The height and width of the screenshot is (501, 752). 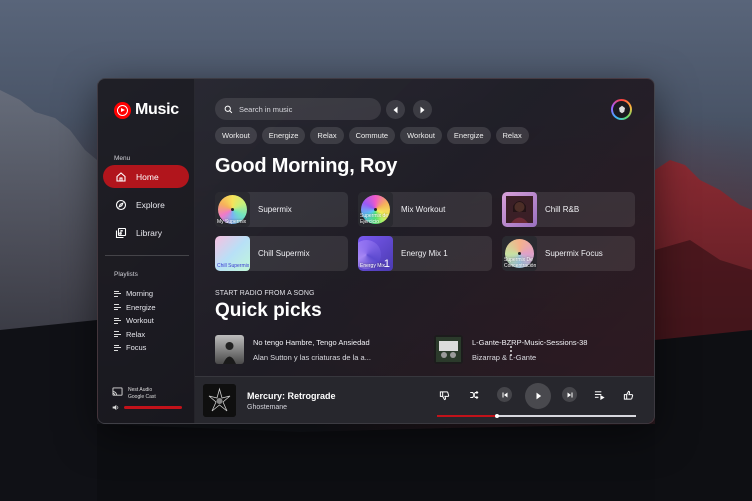 I want to click on mix-card-chill-rnb: Chill R&B, so click(x=568, y=209).